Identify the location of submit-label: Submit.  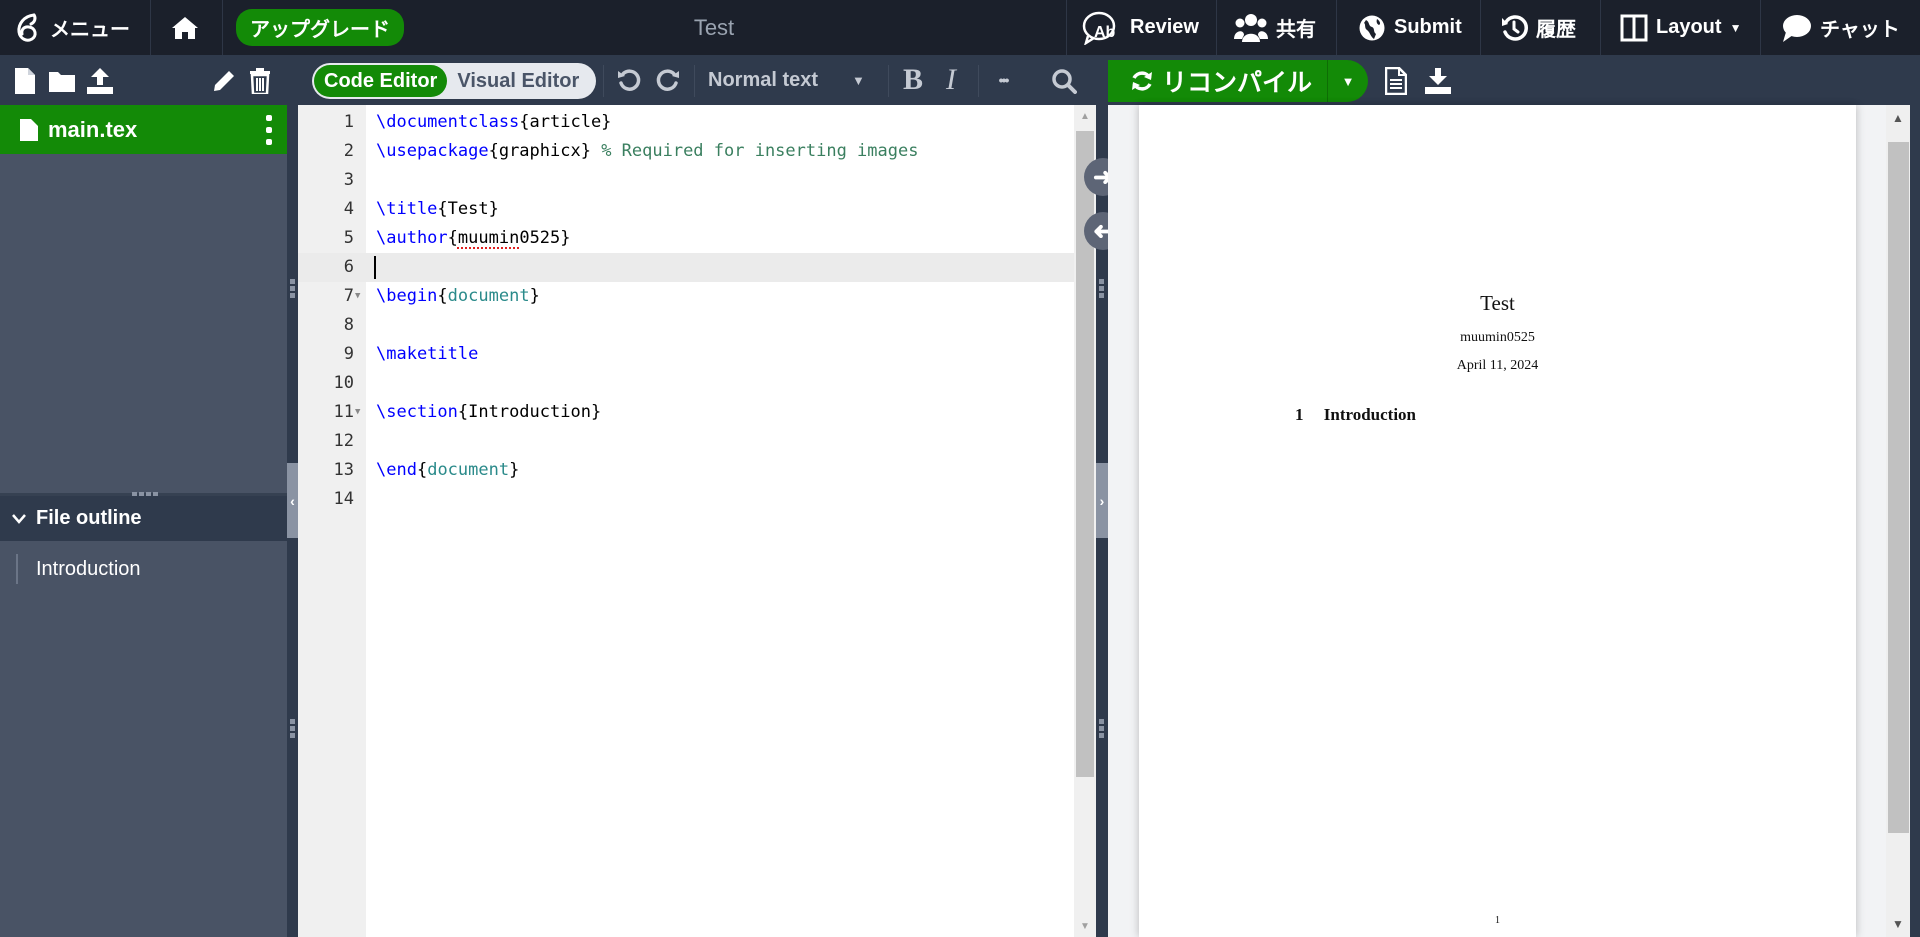
(1428, 27).